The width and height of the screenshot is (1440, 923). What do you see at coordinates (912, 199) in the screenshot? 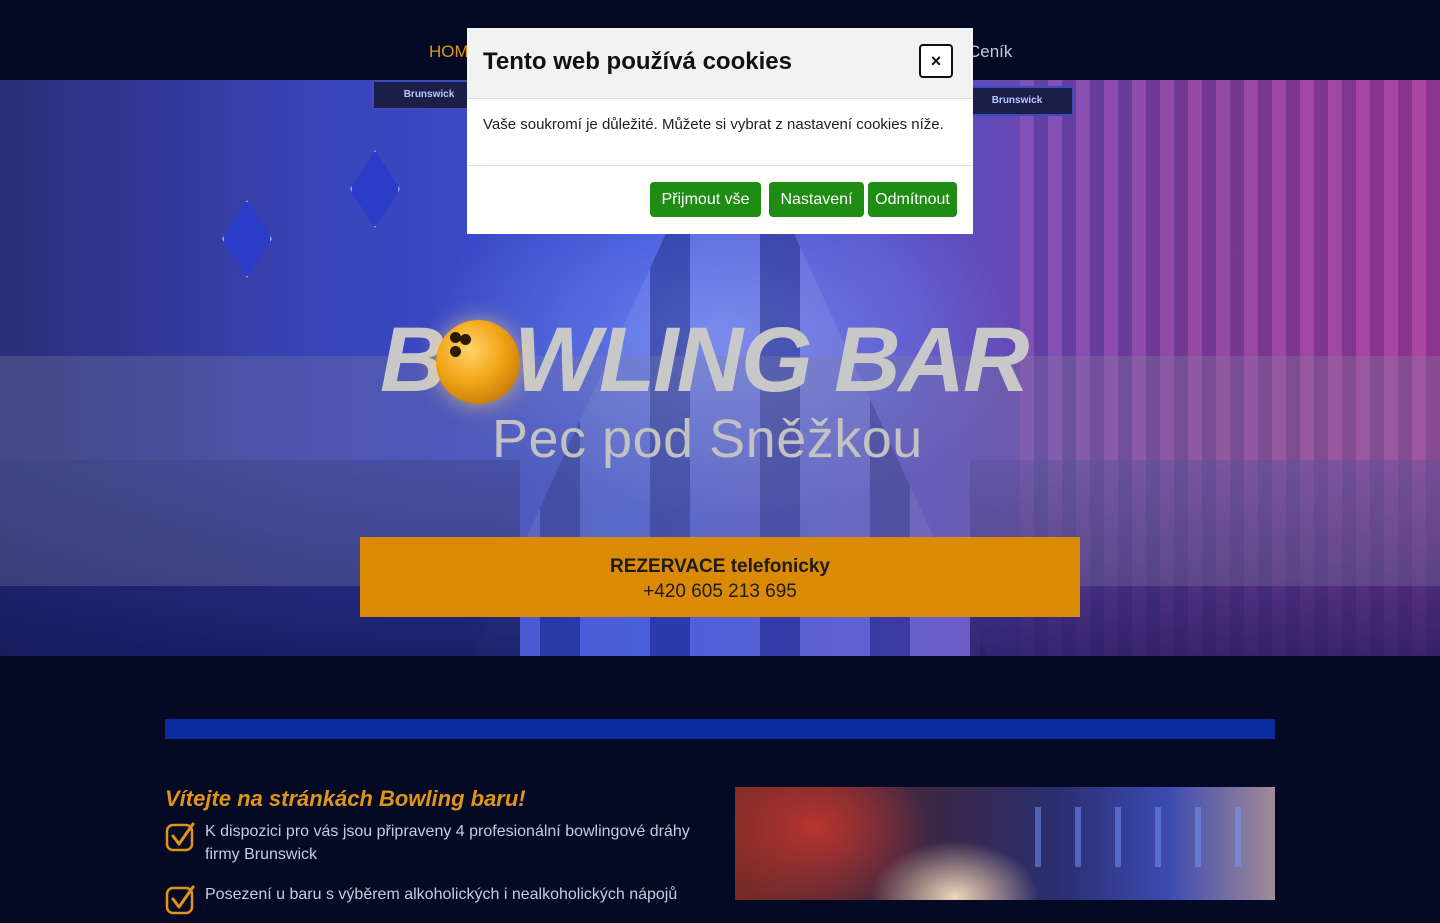
I see `reject-button: Odmítnout` at bounding box center [912, 199].